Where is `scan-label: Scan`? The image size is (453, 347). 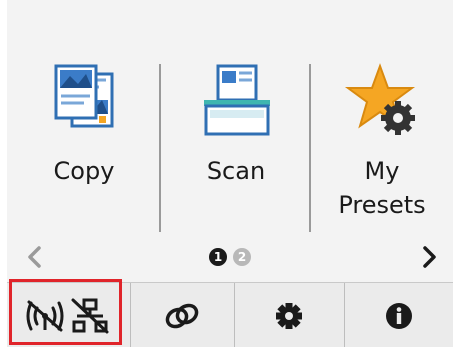 scan-label: Scan is located at coordinates (236, 171).